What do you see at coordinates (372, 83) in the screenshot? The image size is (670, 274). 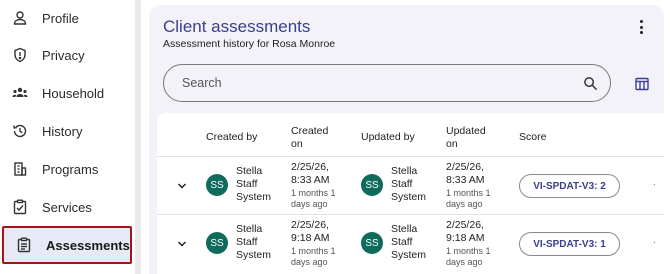 I see `search-input` at bounding box center [372, 83].